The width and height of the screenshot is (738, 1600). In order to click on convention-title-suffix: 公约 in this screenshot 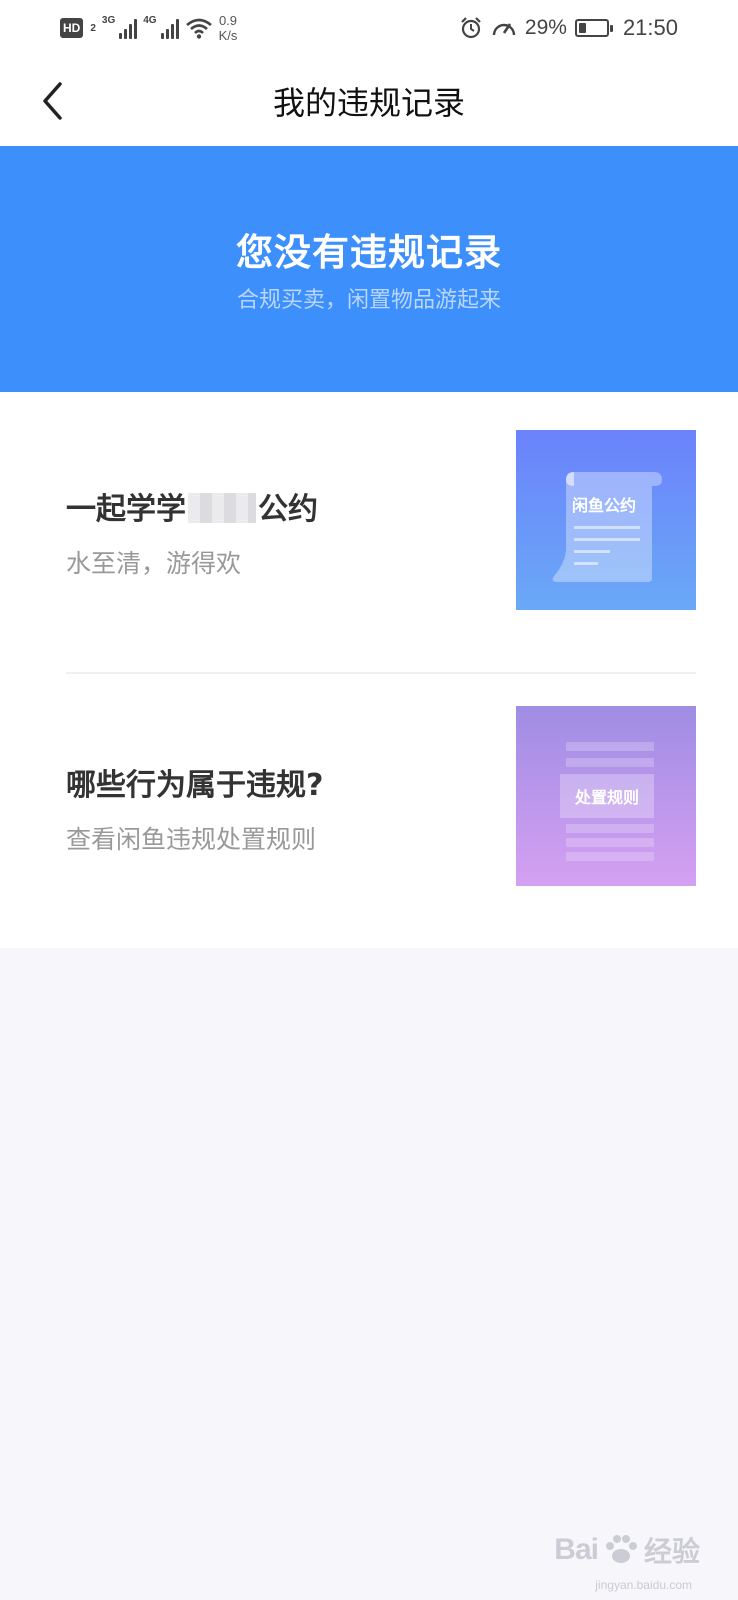, I will do `click(288, 509)`.